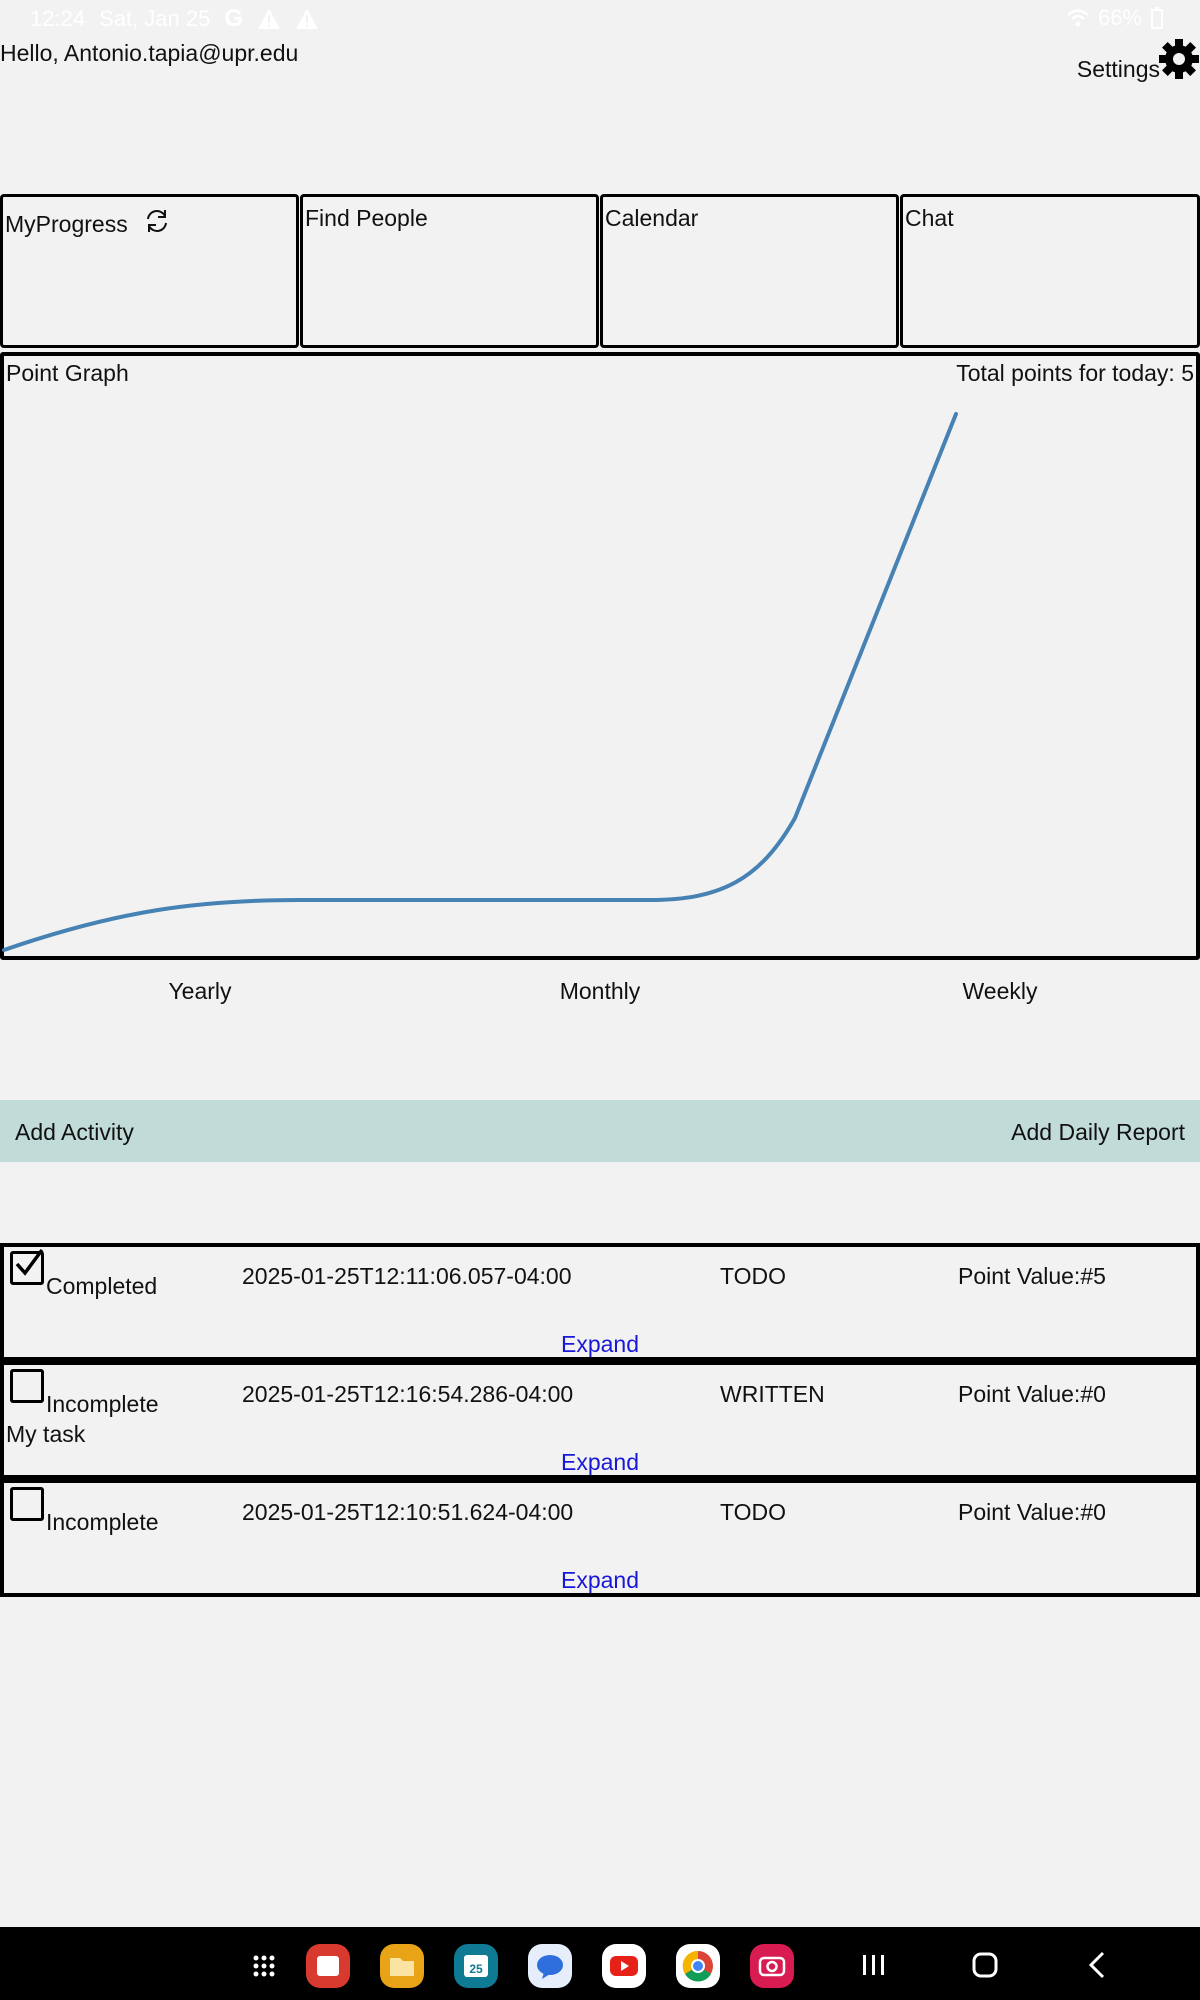 Image resolution: width=1200 pixels, height=2000 pixels. Describe the element at coordinates (600, 1963) in the screenshot. I see `system-nav-bar: 25` at that location.